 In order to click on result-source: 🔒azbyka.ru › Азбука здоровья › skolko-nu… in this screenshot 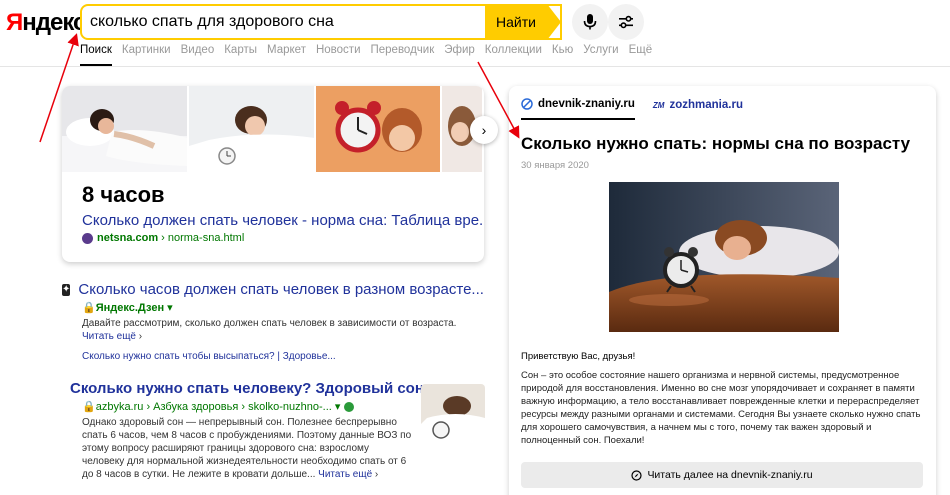, I will do `click(247, 406)`.